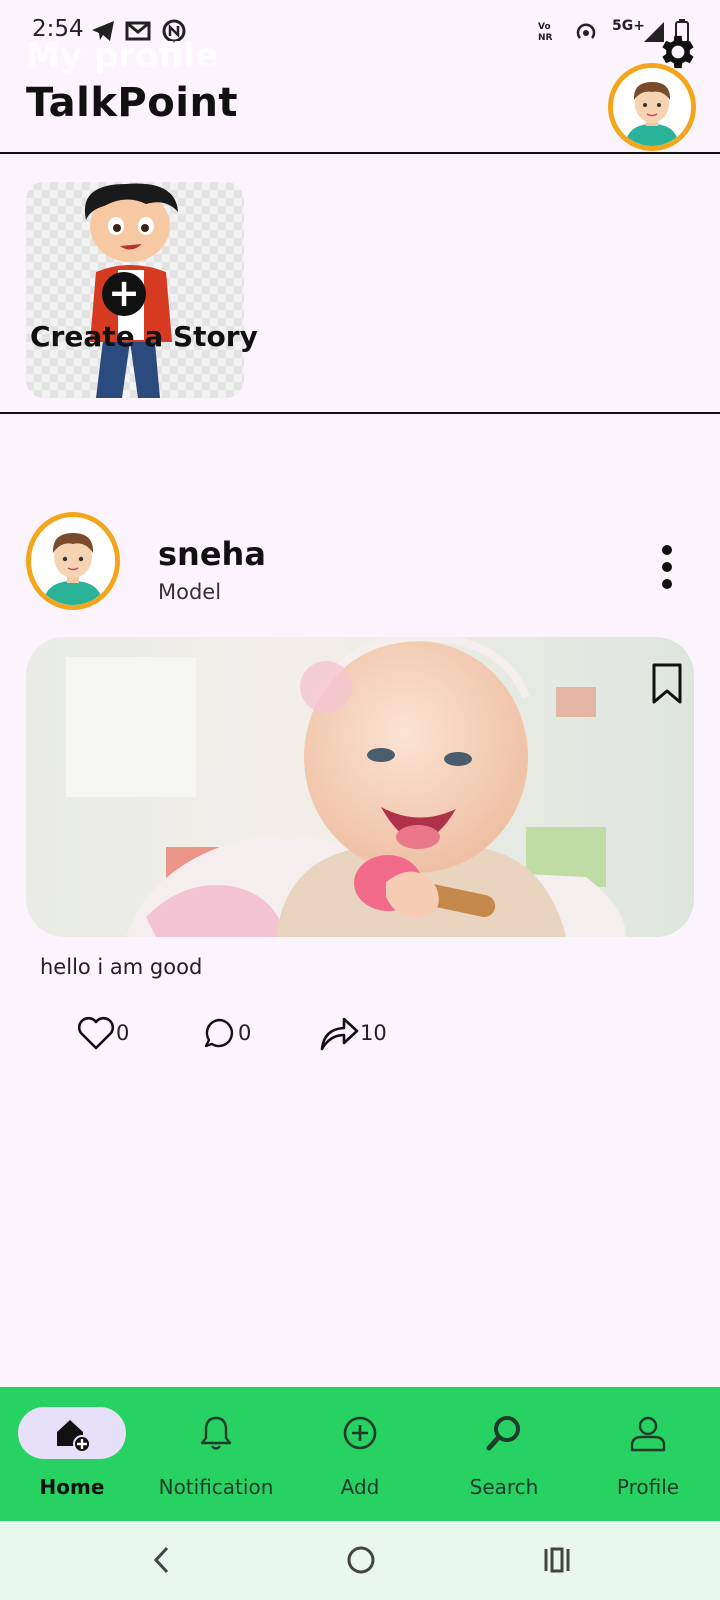 The width and height of the screenshot is (720, 1600). I want to click on story-divider, so click(360, 413).